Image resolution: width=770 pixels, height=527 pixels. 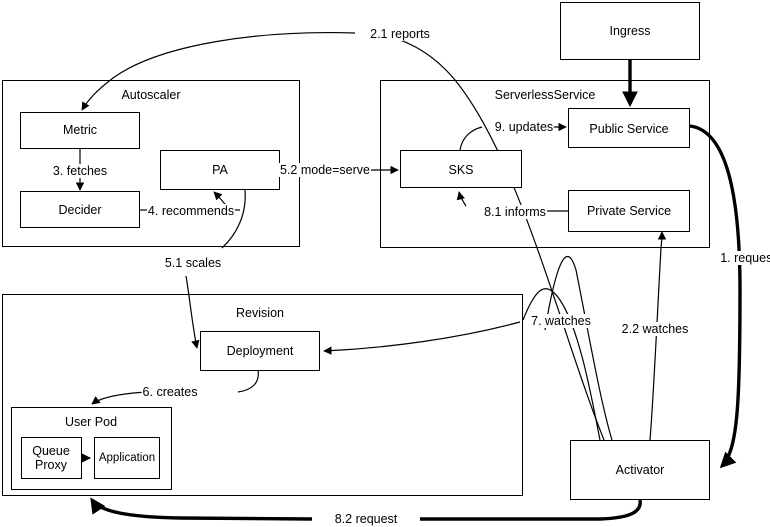 I want to click on edge-label-5-1-scales: 5.1 scales, so click(x=193, y=263).